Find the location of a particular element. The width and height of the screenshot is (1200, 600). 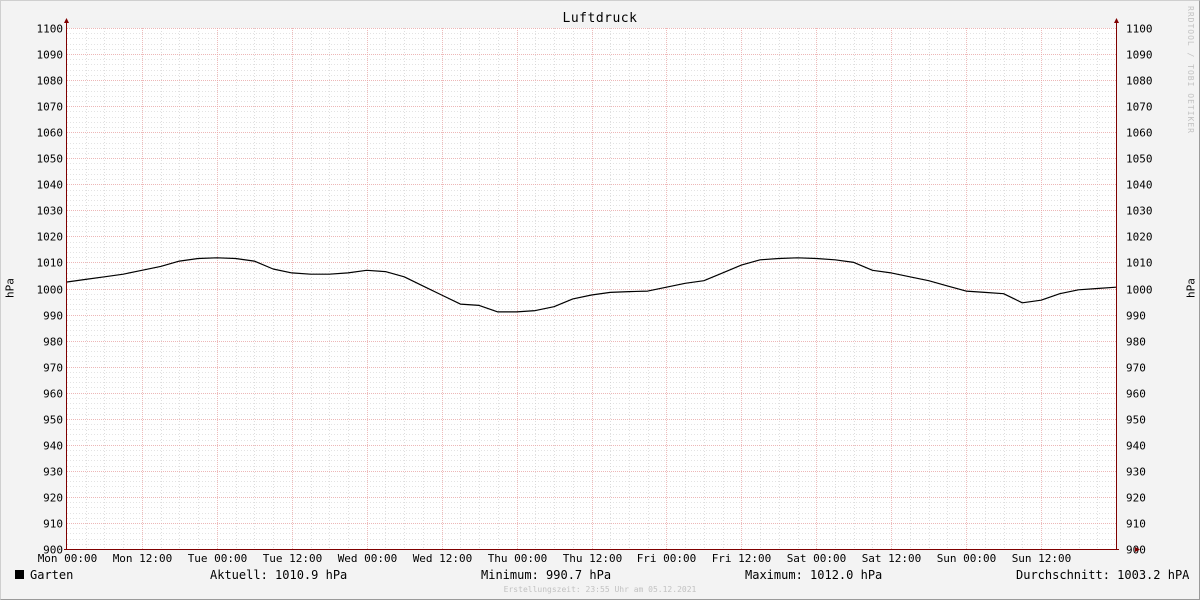

x-tick-label: Wed 12:00 is located at coordinates (443, 558).